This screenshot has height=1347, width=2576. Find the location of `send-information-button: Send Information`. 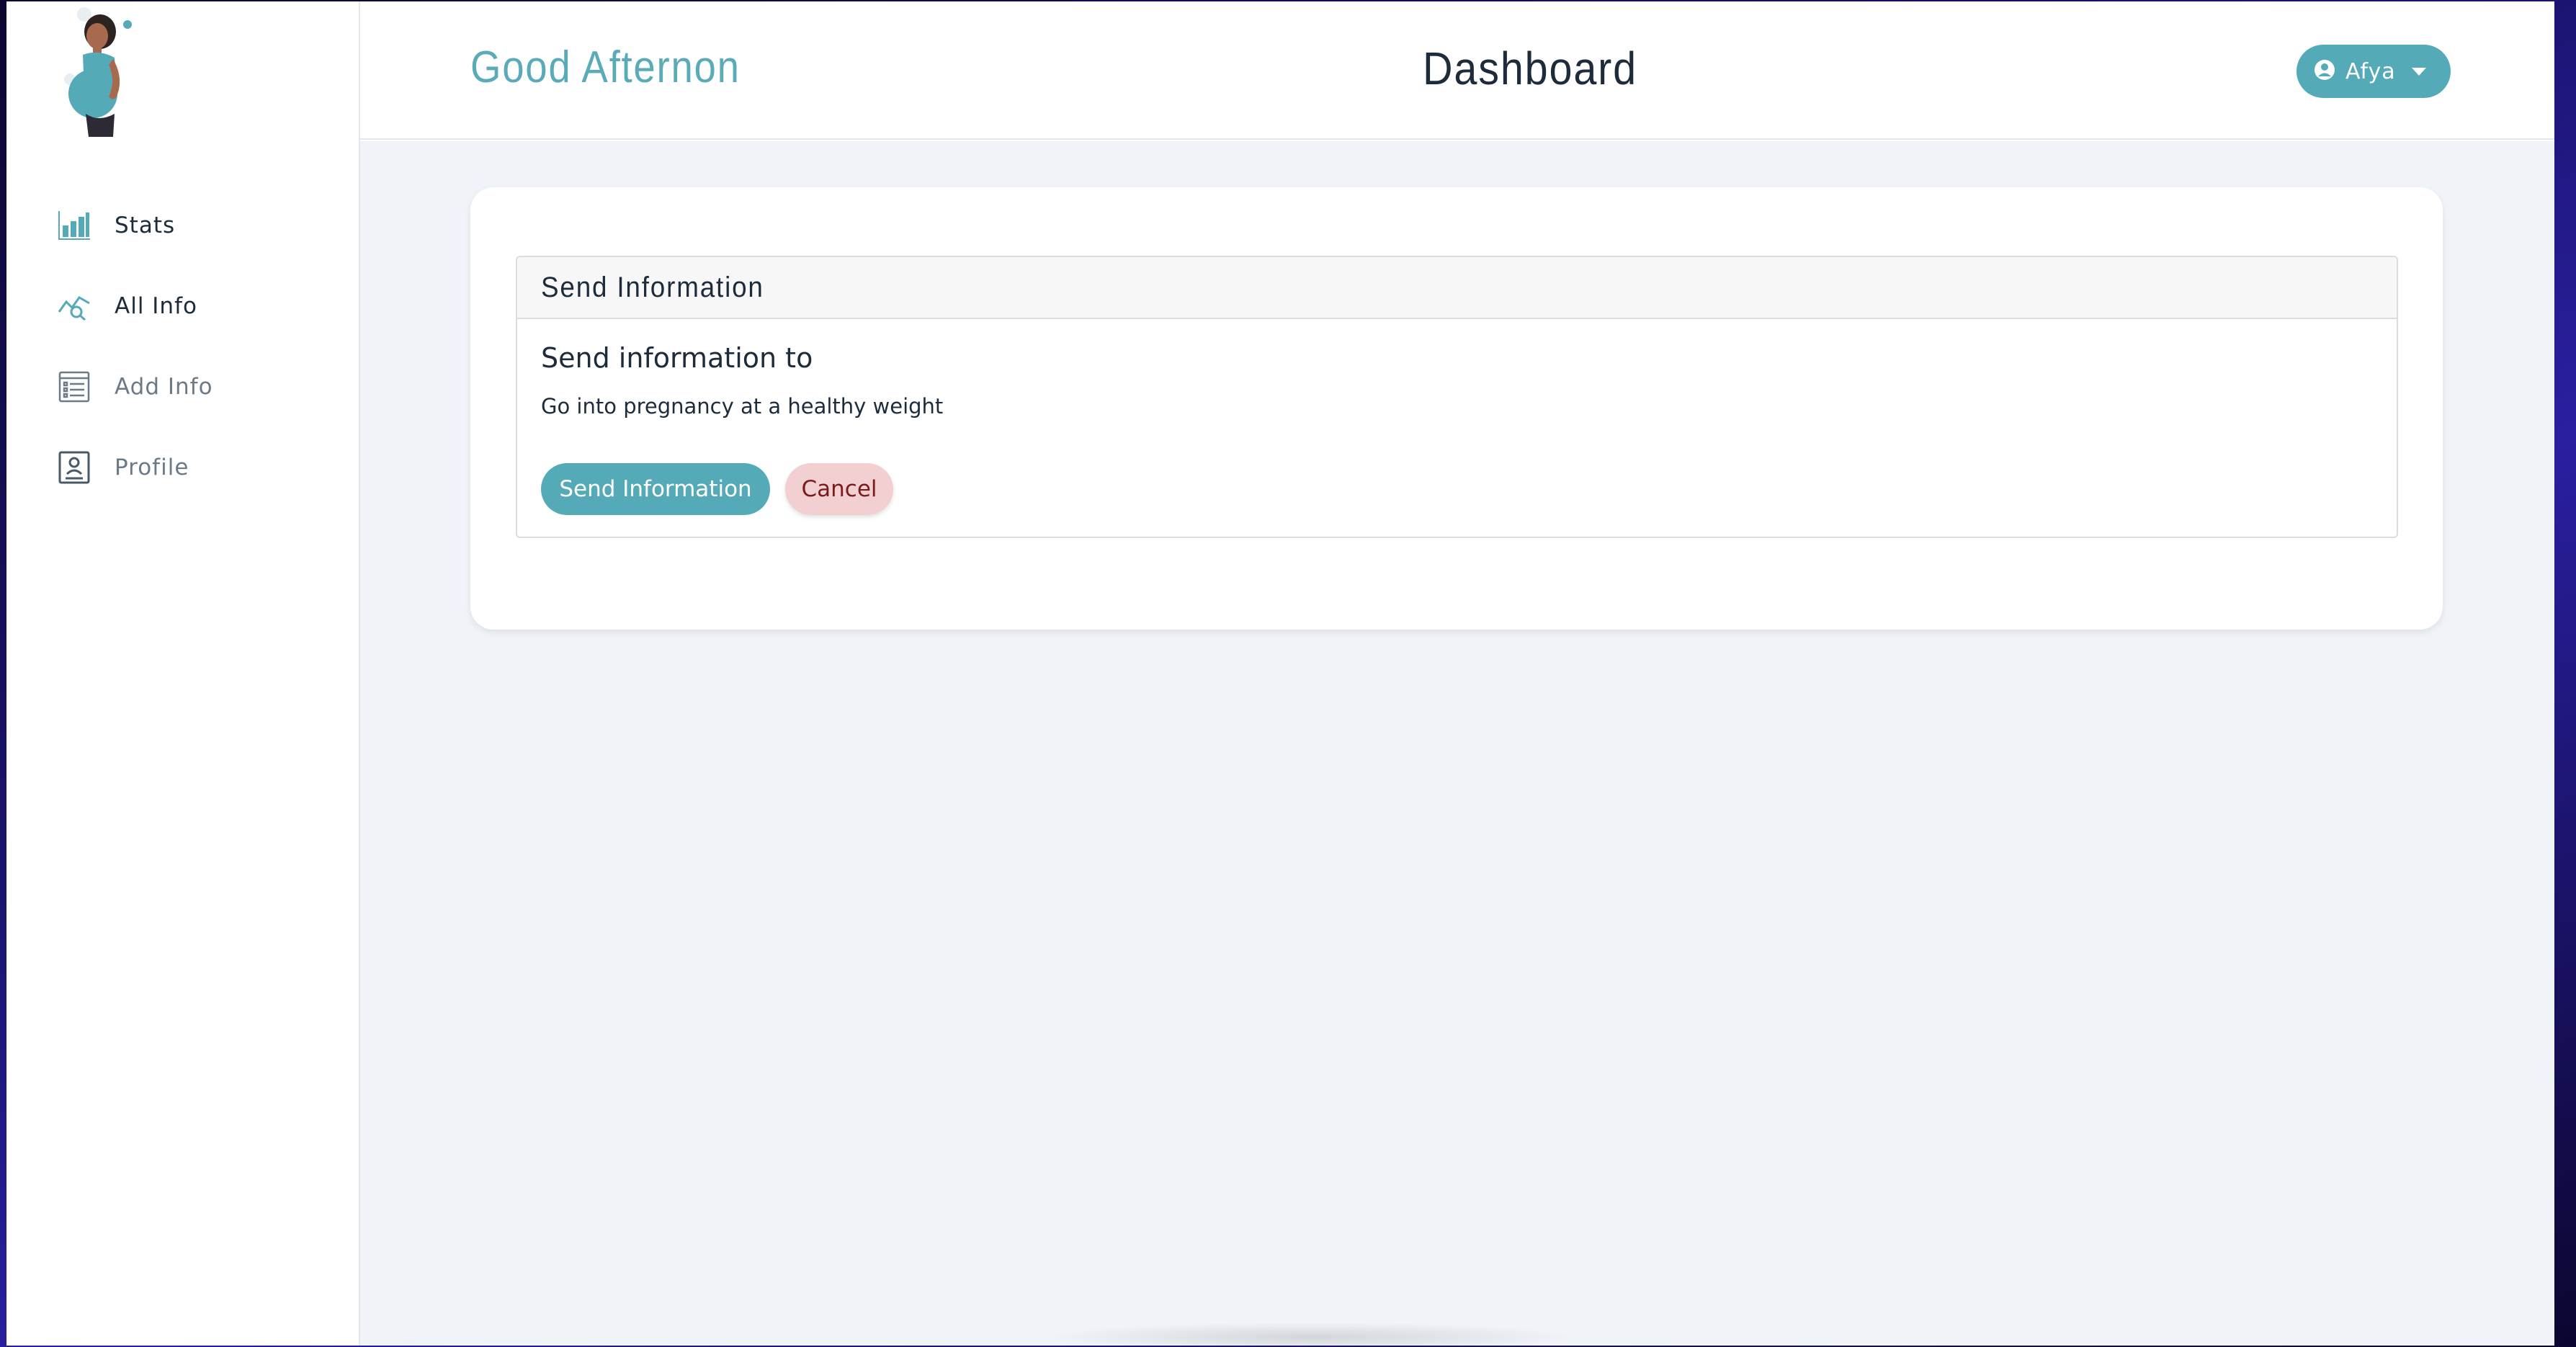

send-information-button: Send Information is located at coordinates (655, 489).